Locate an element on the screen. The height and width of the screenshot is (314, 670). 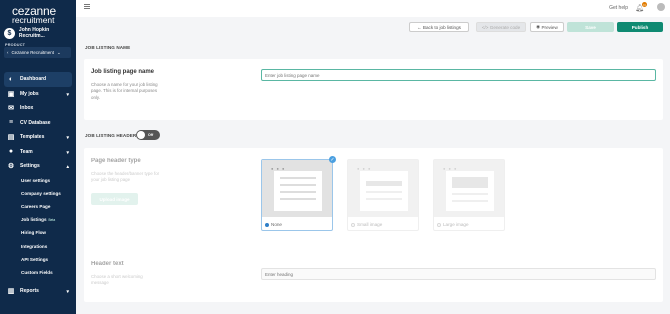
nav-cv-database: ≡ CV Database is located at coordinates (38, 123).